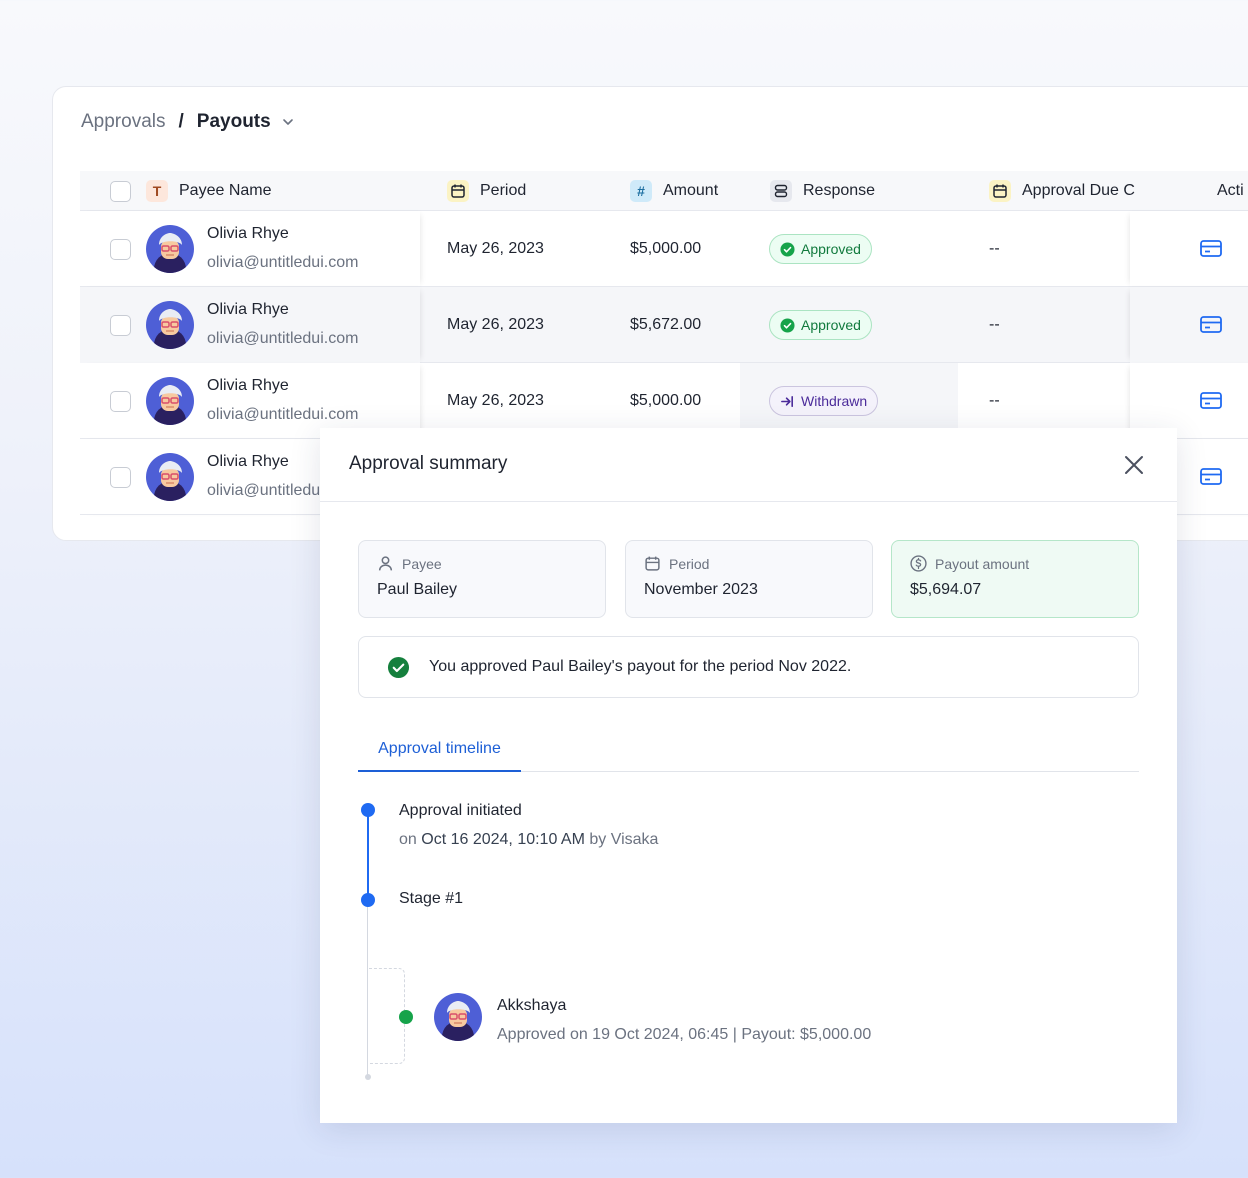  What do you see at coordinates (1134, 465) in the screenshot?
I see `close-icon` at bounding box center [1134, 465].